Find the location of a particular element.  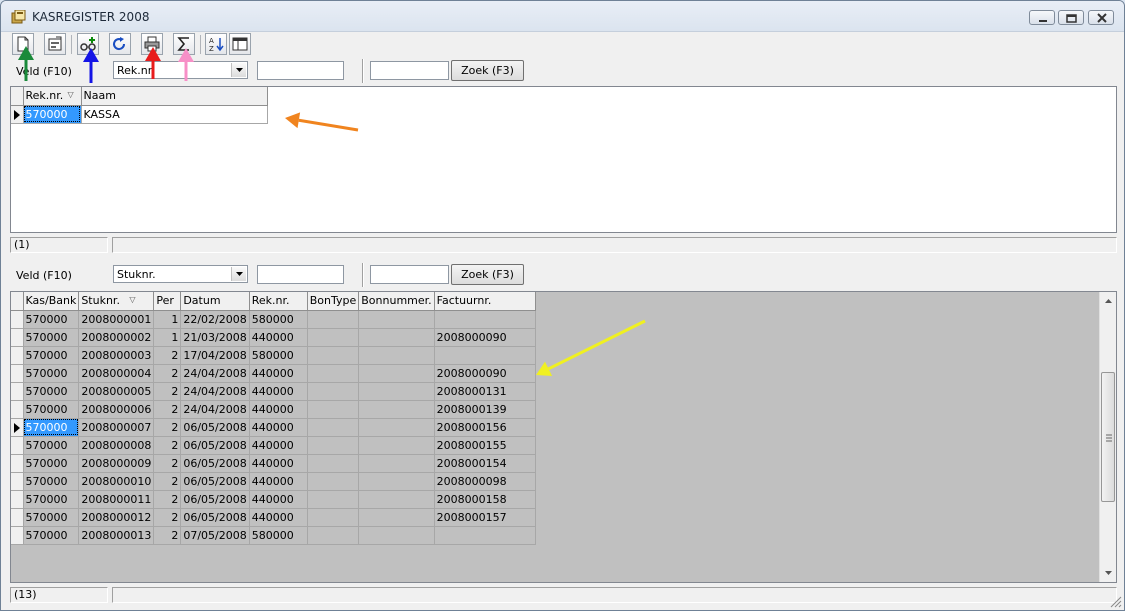

table-cell: 2008000002 is located at coordinates (116, 337).